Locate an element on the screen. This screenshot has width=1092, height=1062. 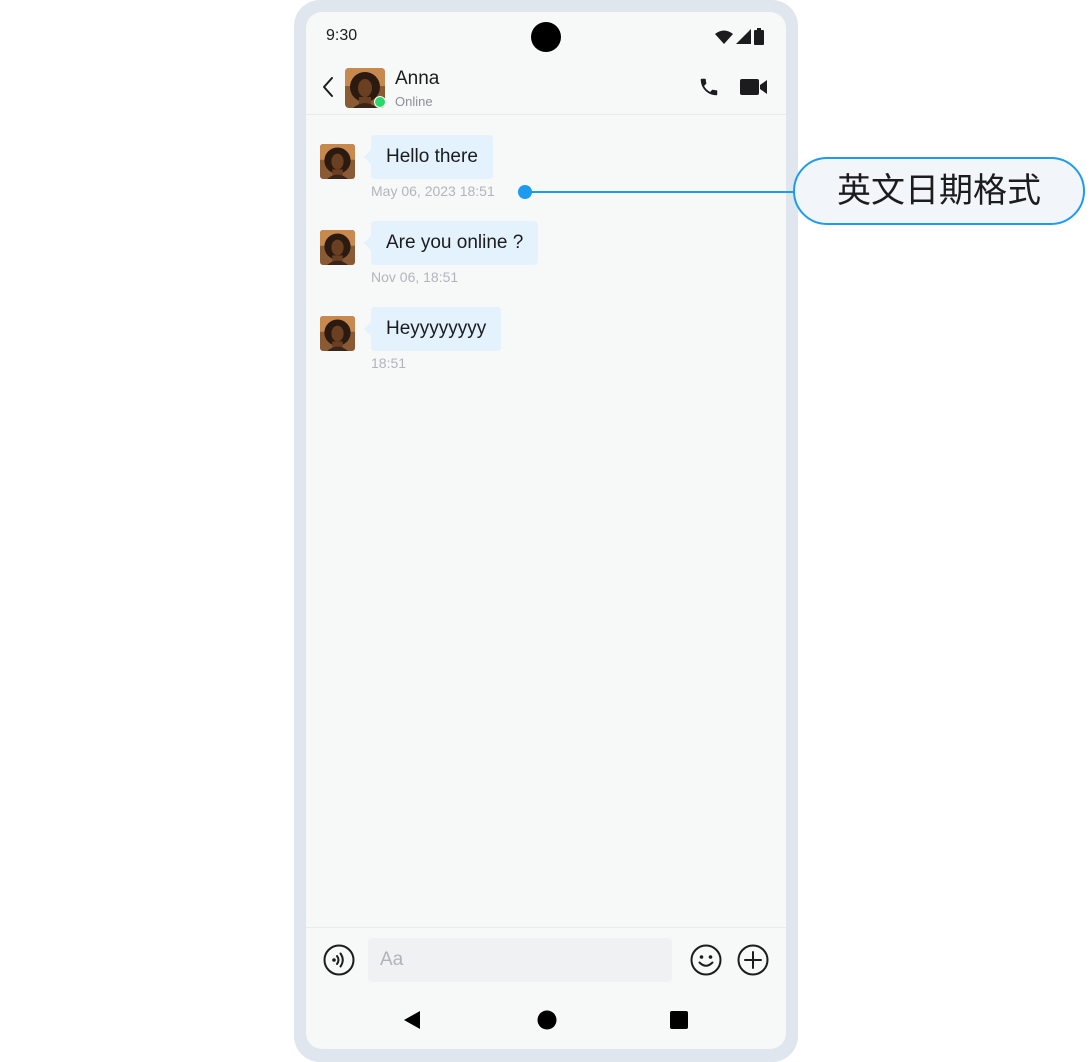
signal-icon is located at coordinates (743, 36).